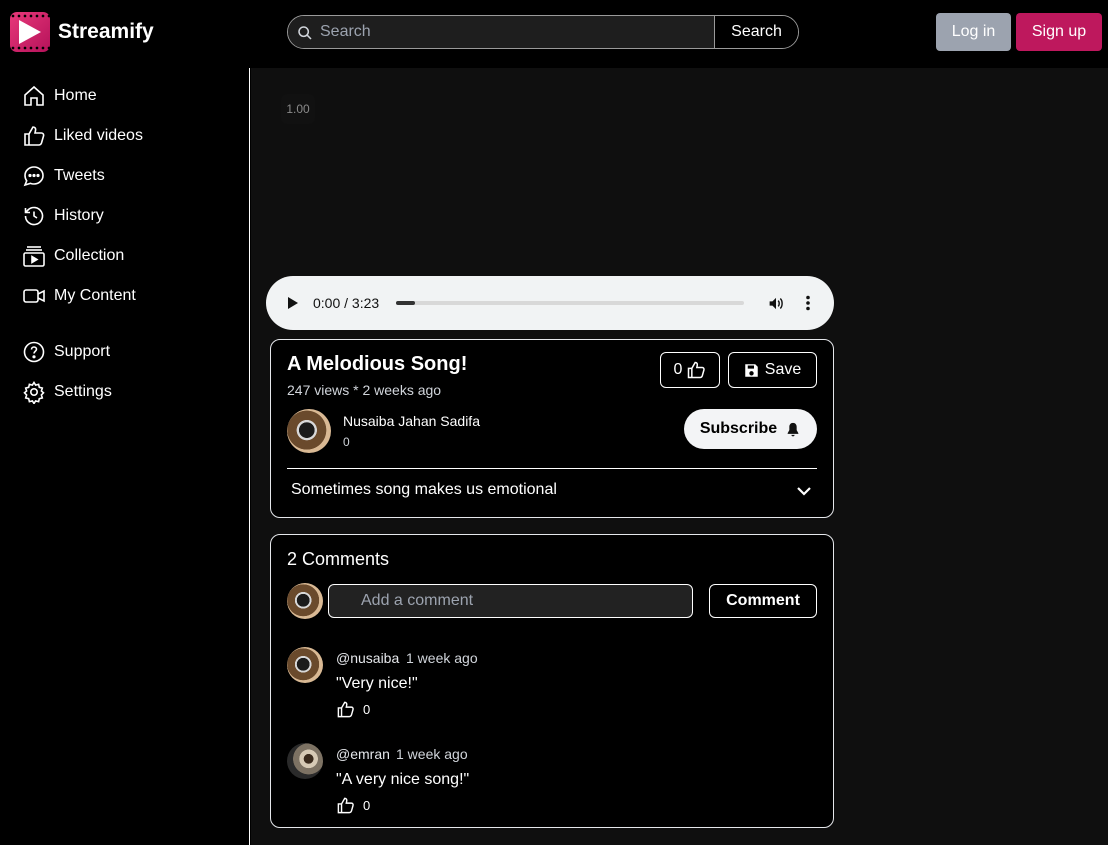 The image size is (1108, 845). I want to click on playback-speed: 1.00, so click(298, 109).